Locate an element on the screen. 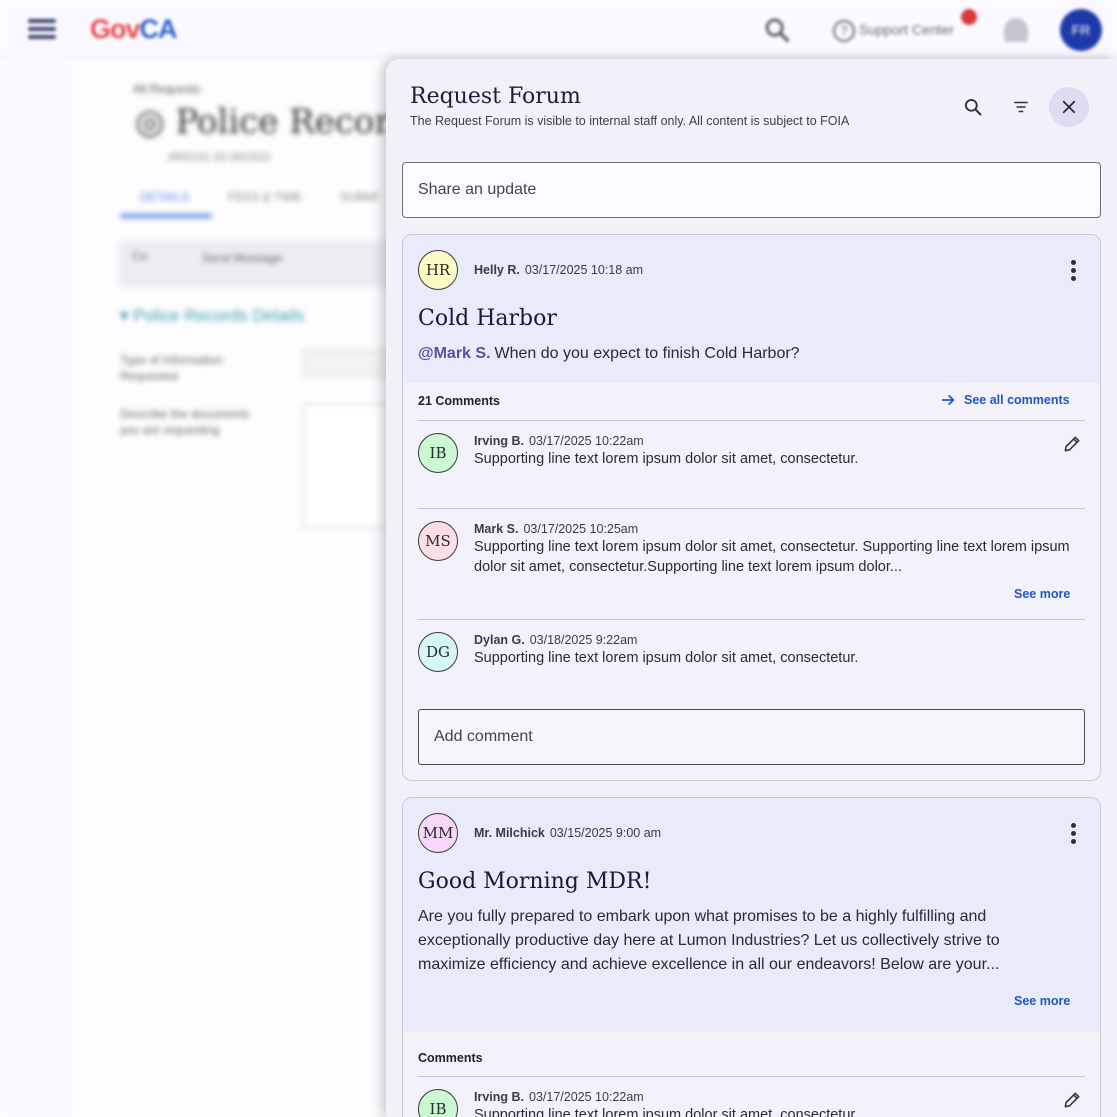 The height and width of the screenshot is (1117, 1117). toolbar-co: Co is located at coordinates (139, 256).